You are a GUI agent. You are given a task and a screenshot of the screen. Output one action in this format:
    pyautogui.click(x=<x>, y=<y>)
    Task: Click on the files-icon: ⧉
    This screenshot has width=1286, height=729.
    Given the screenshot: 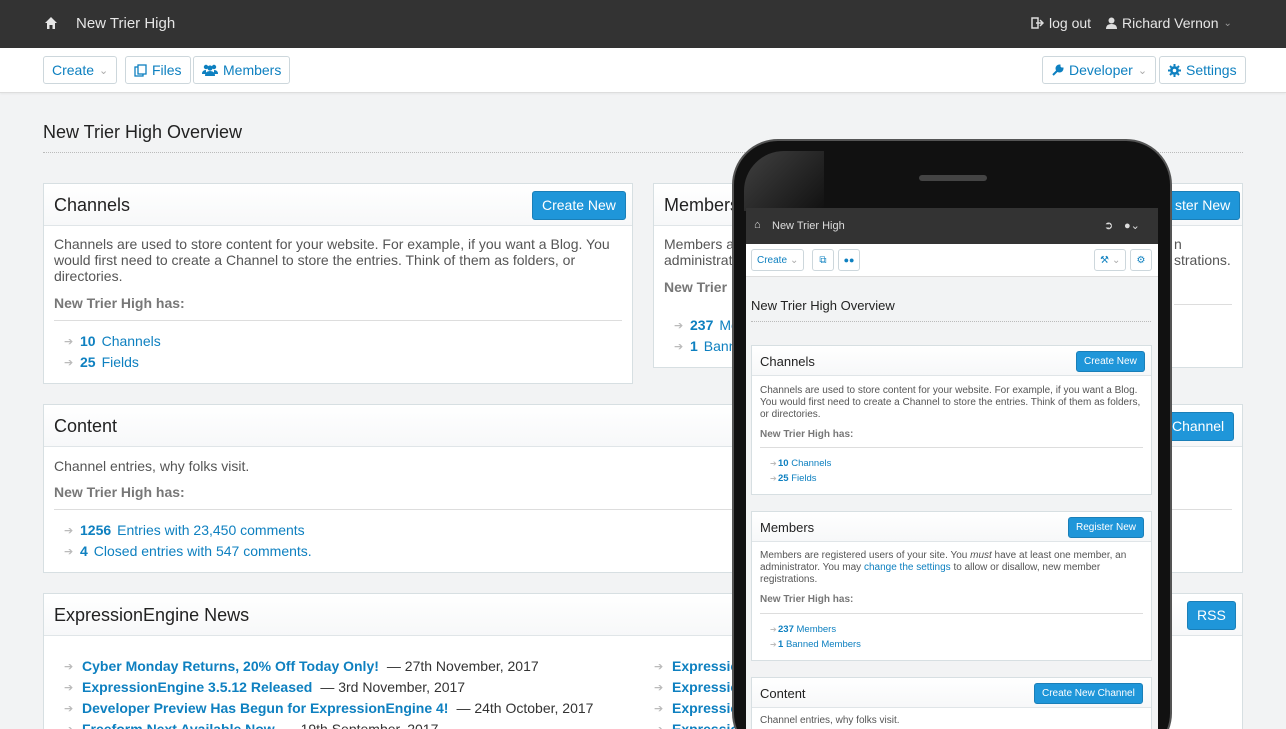 What is the action you would take?
    pyautogui.click(x=823, y=260)
    